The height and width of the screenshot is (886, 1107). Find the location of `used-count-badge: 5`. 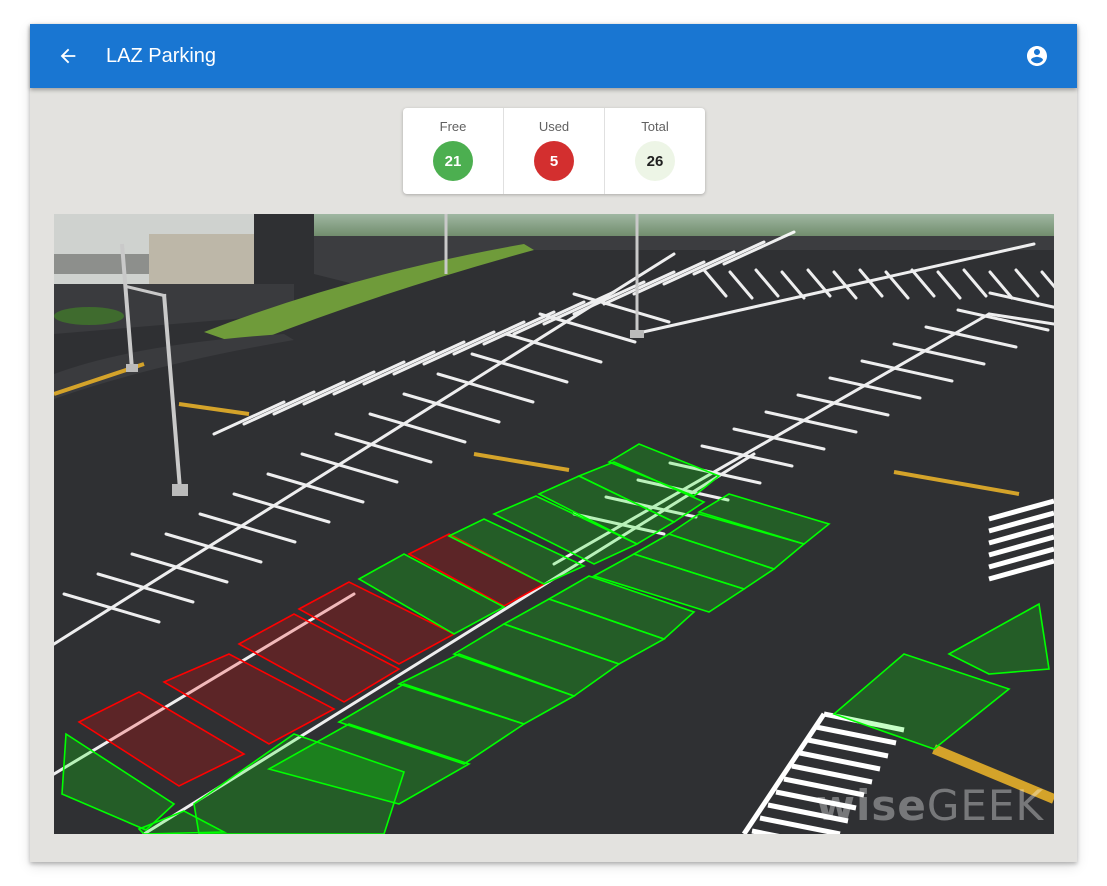

used-count-badge: 5 is located at coordinates (554, 161).